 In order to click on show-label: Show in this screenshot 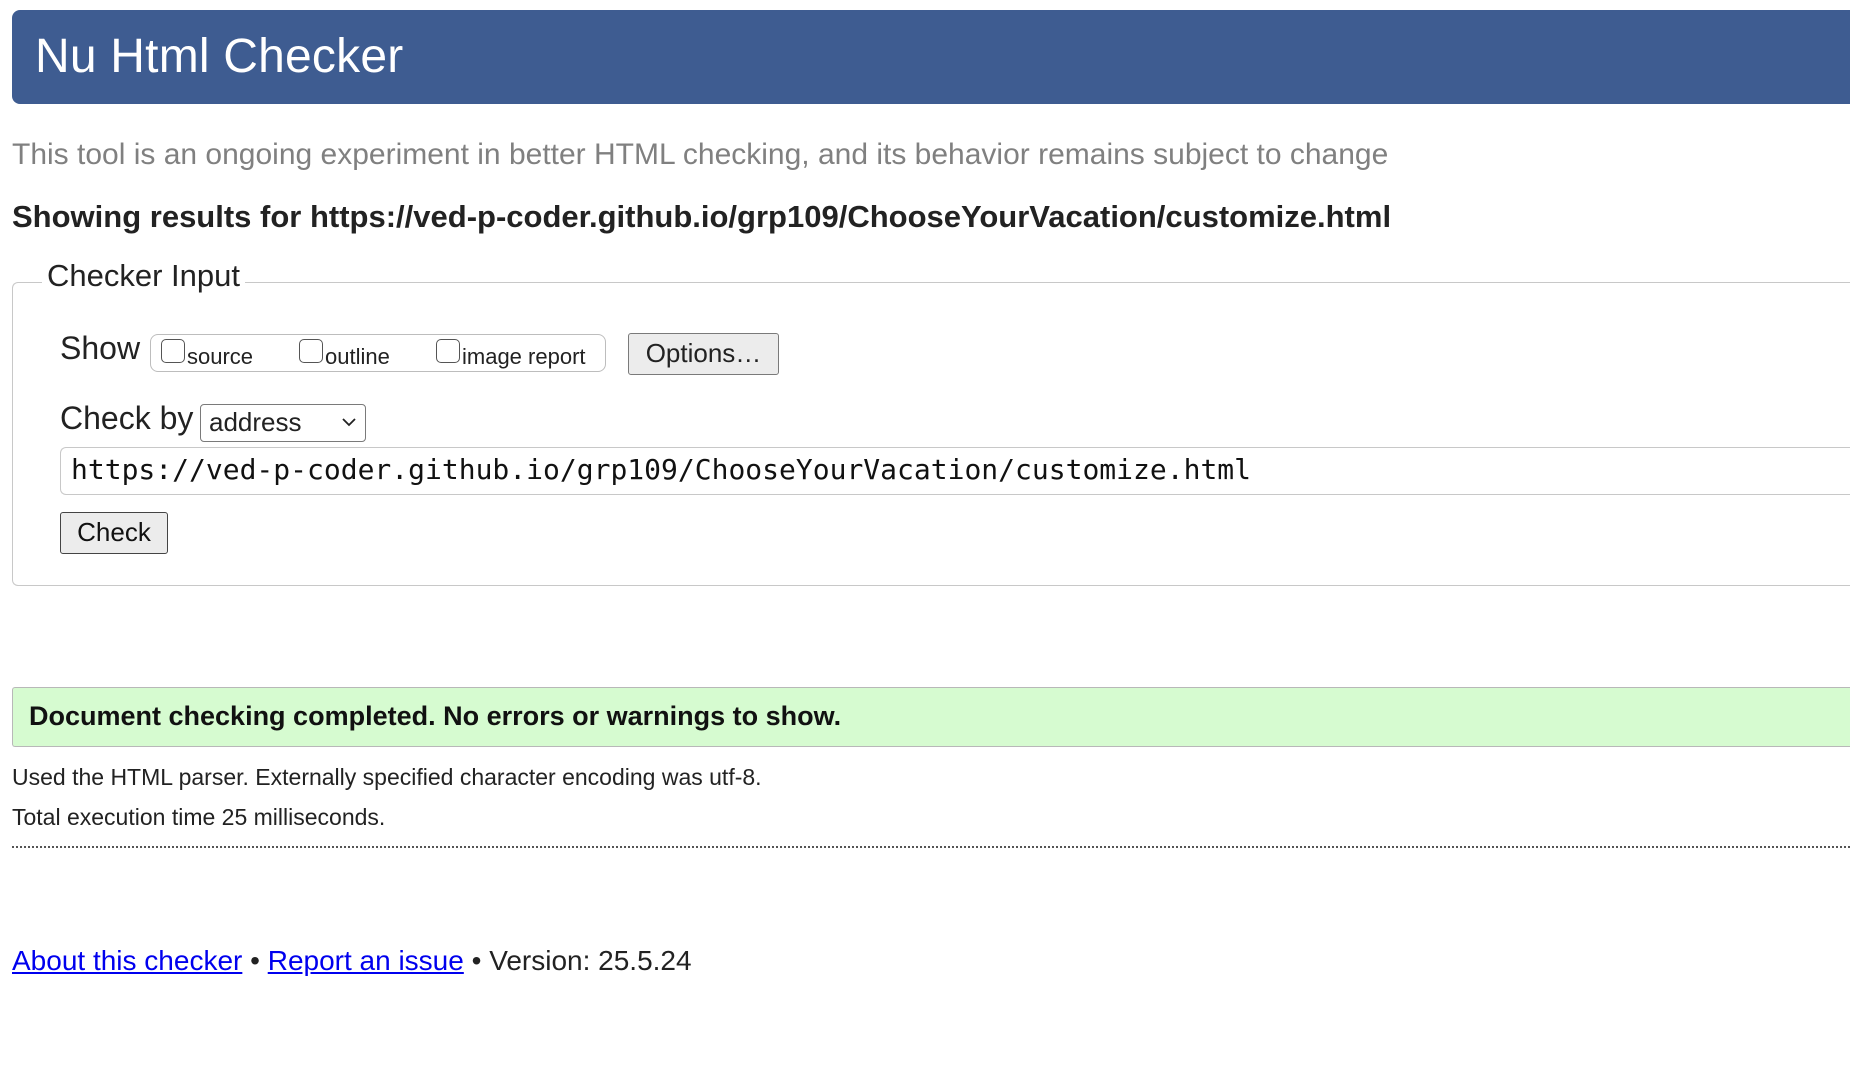, I will do `click(100, 348)`.